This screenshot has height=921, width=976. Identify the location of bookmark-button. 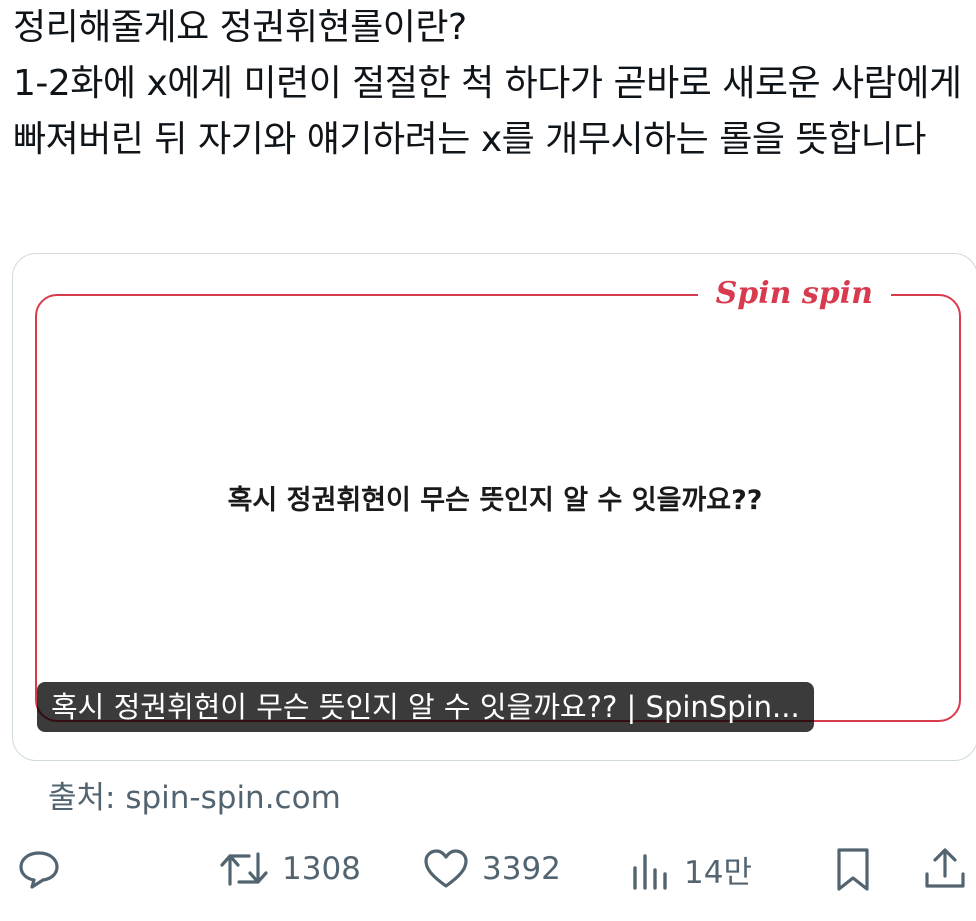
(853, 869).